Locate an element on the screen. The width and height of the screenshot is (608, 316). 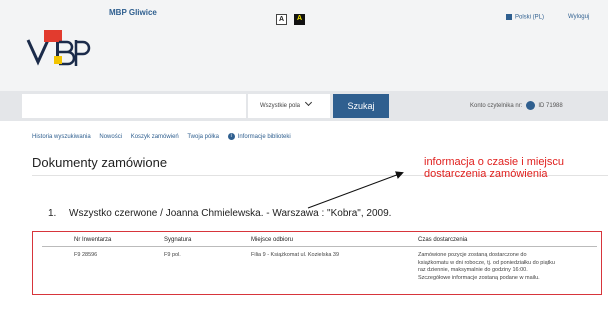
header-signature: Sygnatura is located at coordinates (178, 240).